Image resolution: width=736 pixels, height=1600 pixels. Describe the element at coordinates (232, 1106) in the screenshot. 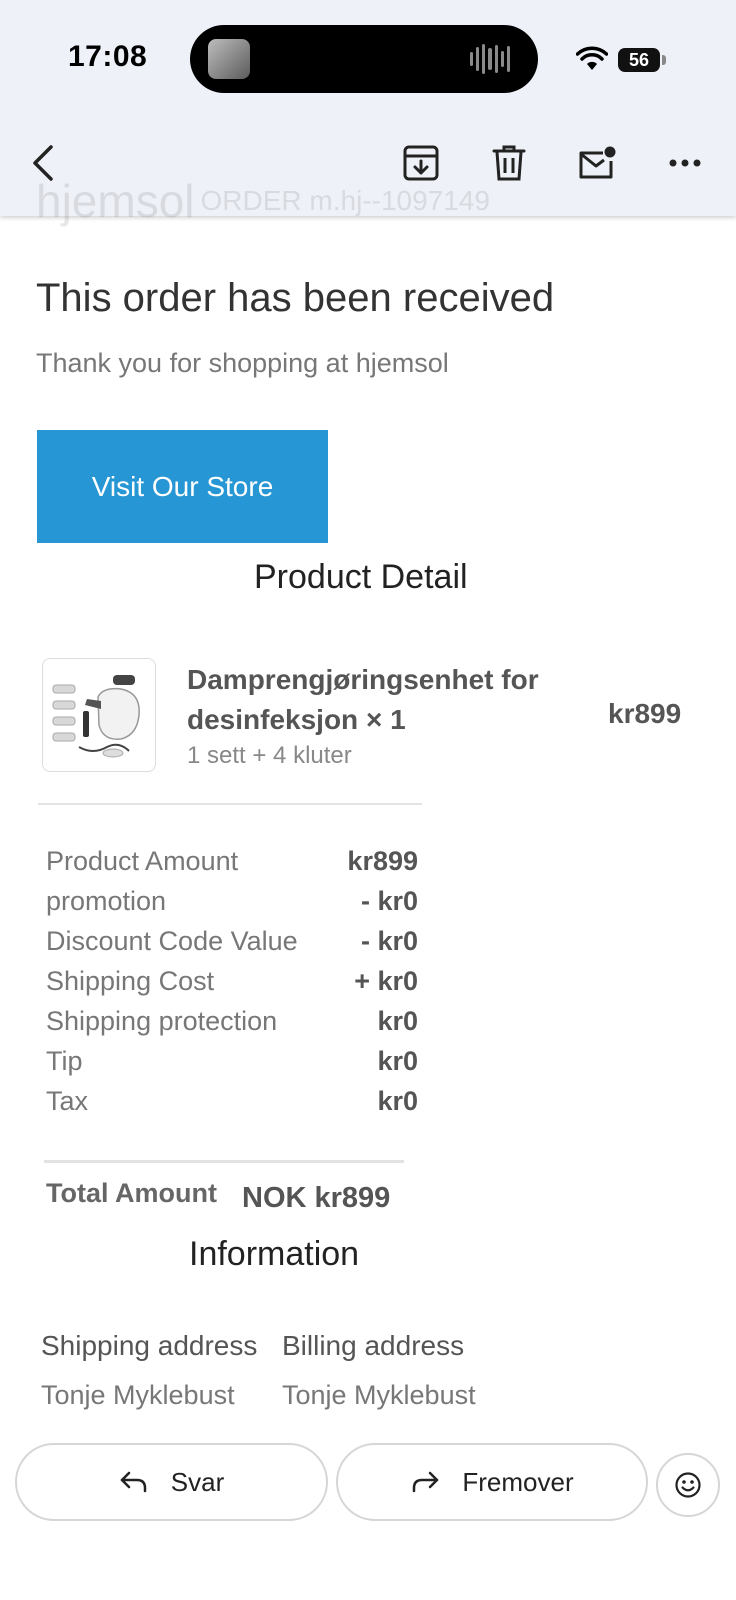

I see `summary-row-tax: Tax kr0` at that location.